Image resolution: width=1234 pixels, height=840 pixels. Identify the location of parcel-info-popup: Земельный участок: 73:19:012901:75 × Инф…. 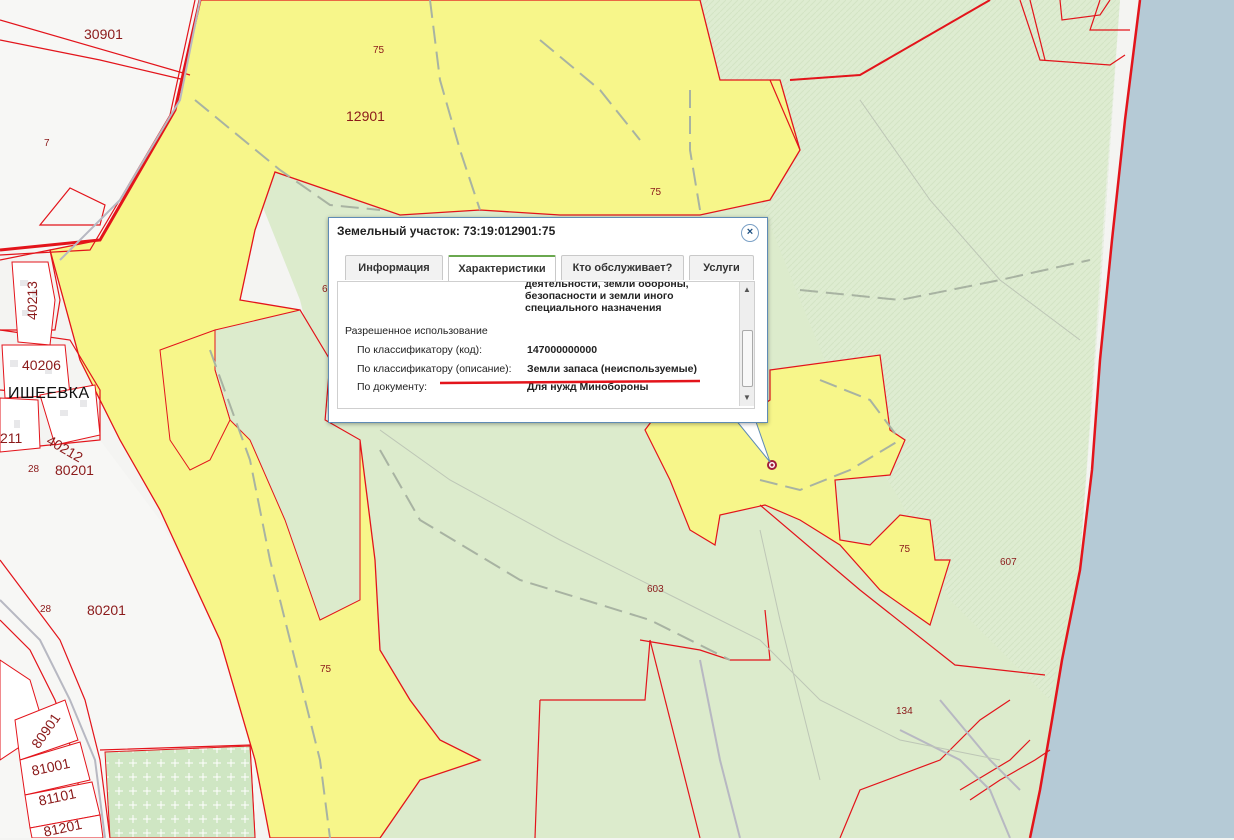
(548, 320).